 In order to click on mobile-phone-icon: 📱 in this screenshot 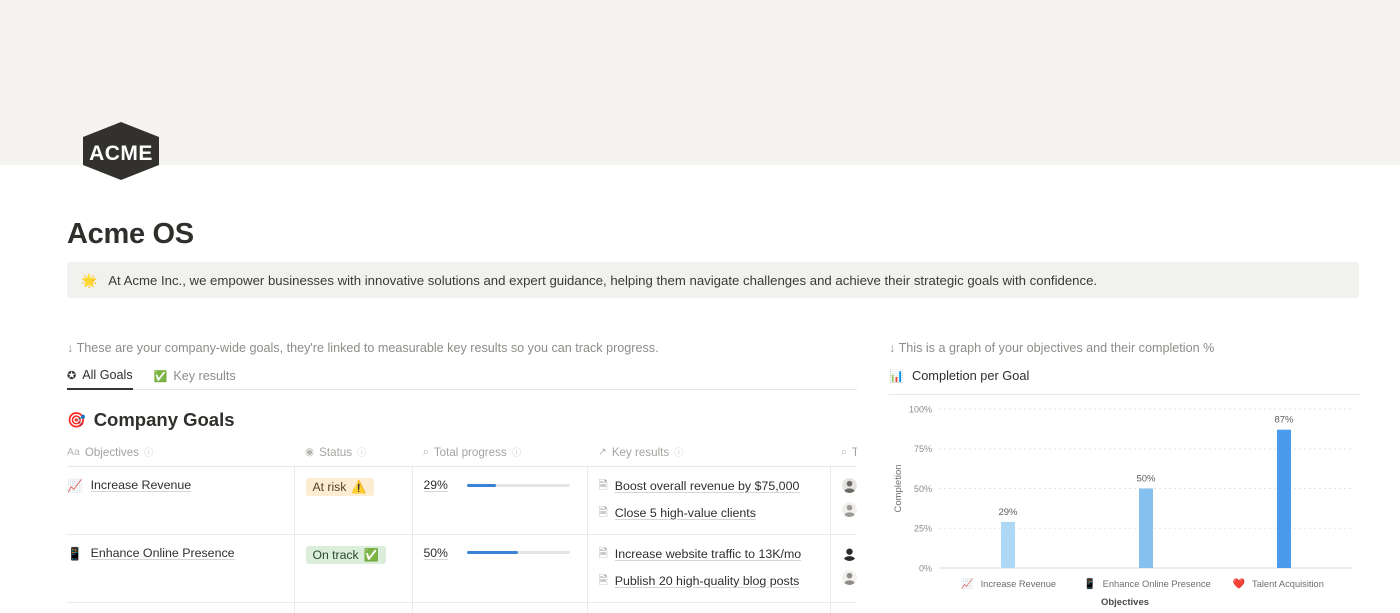, I will do `click(75, 553)`.